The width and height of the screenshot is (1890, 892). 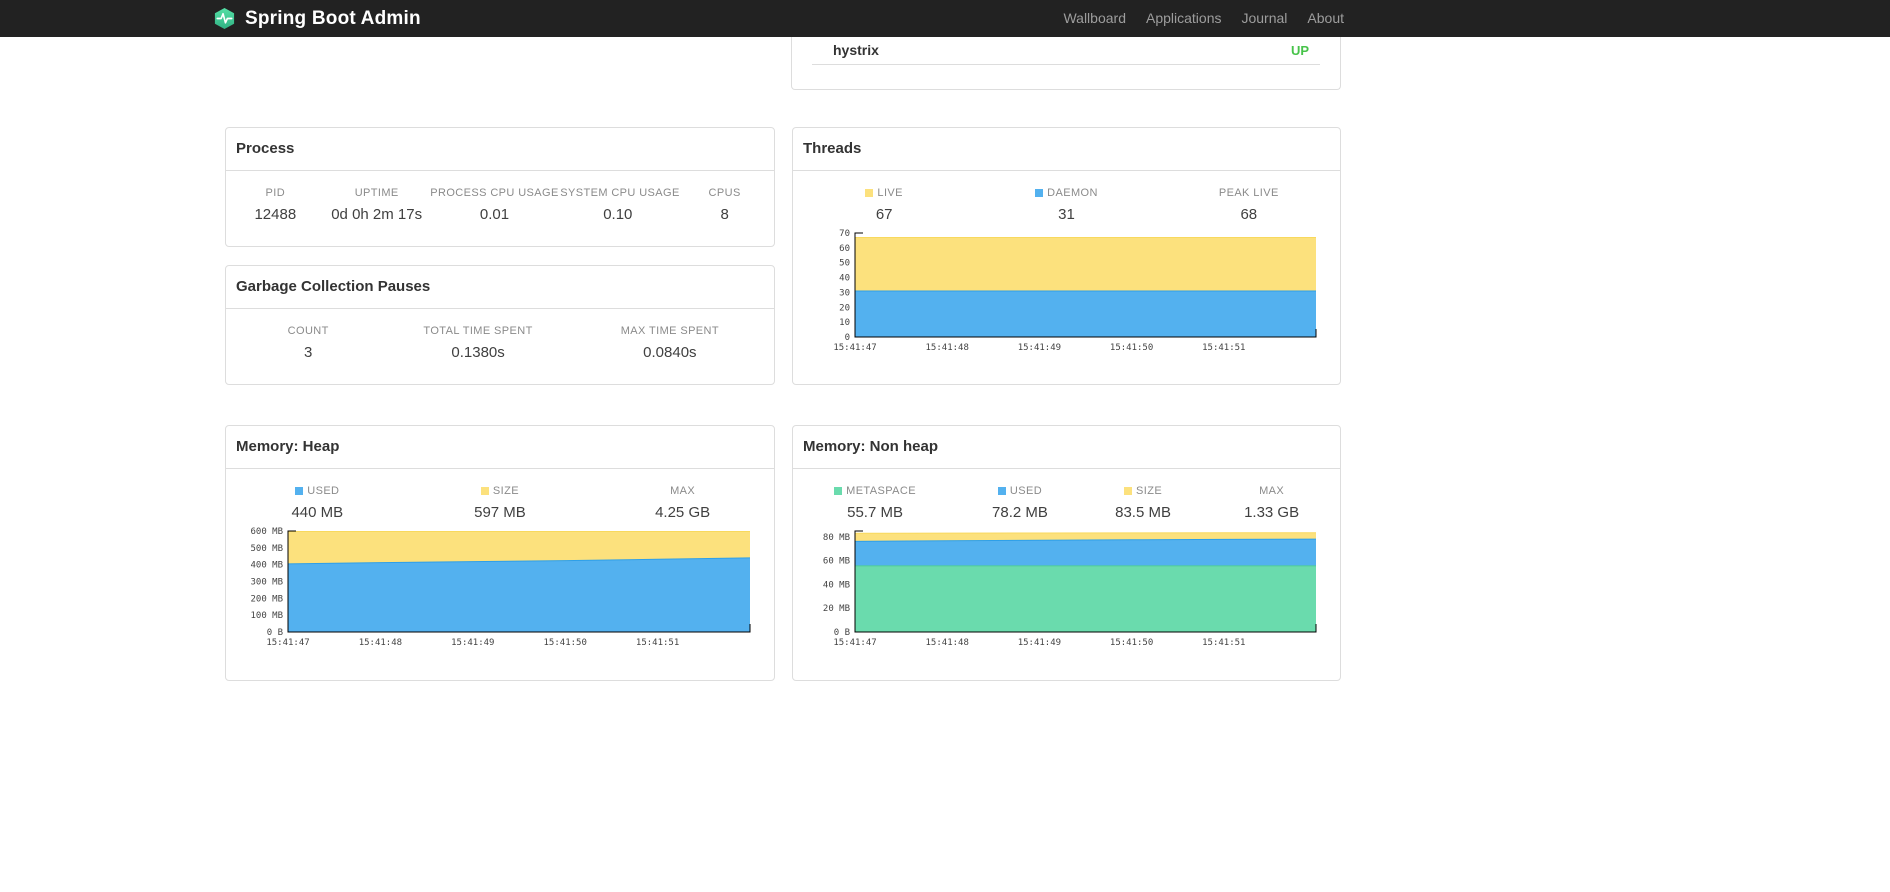 I want to click on stat-label: TOTAL TIME SPENT, so click(x=478, y=331).